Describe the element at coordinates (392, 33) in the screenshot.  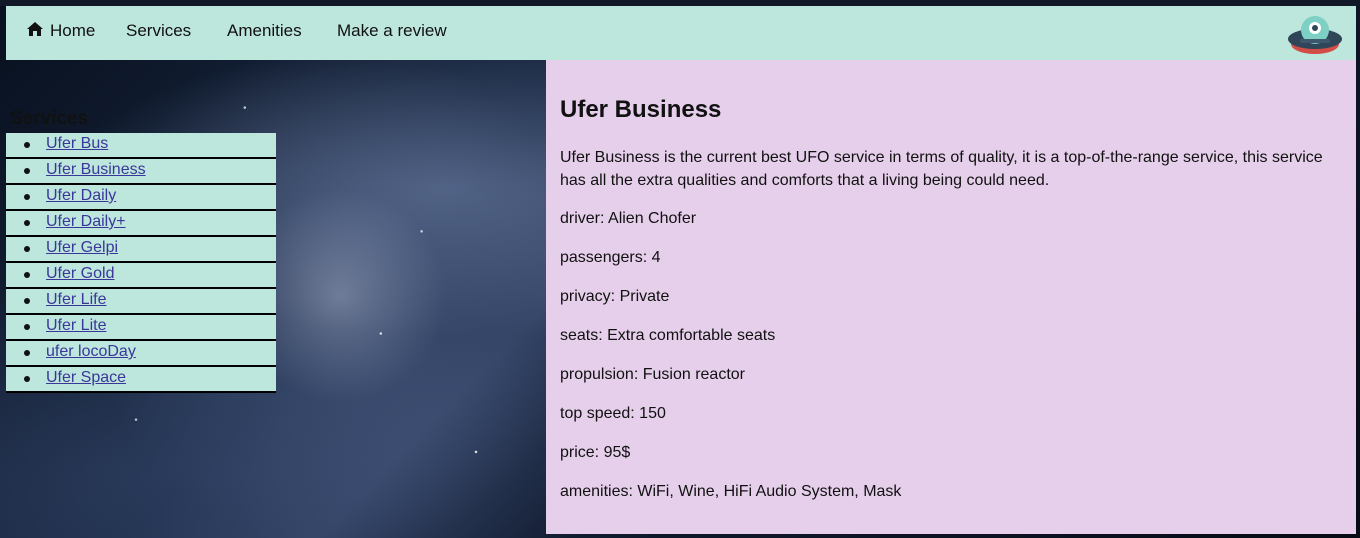
I see `nav-make-review-link: Make a review` at that location.